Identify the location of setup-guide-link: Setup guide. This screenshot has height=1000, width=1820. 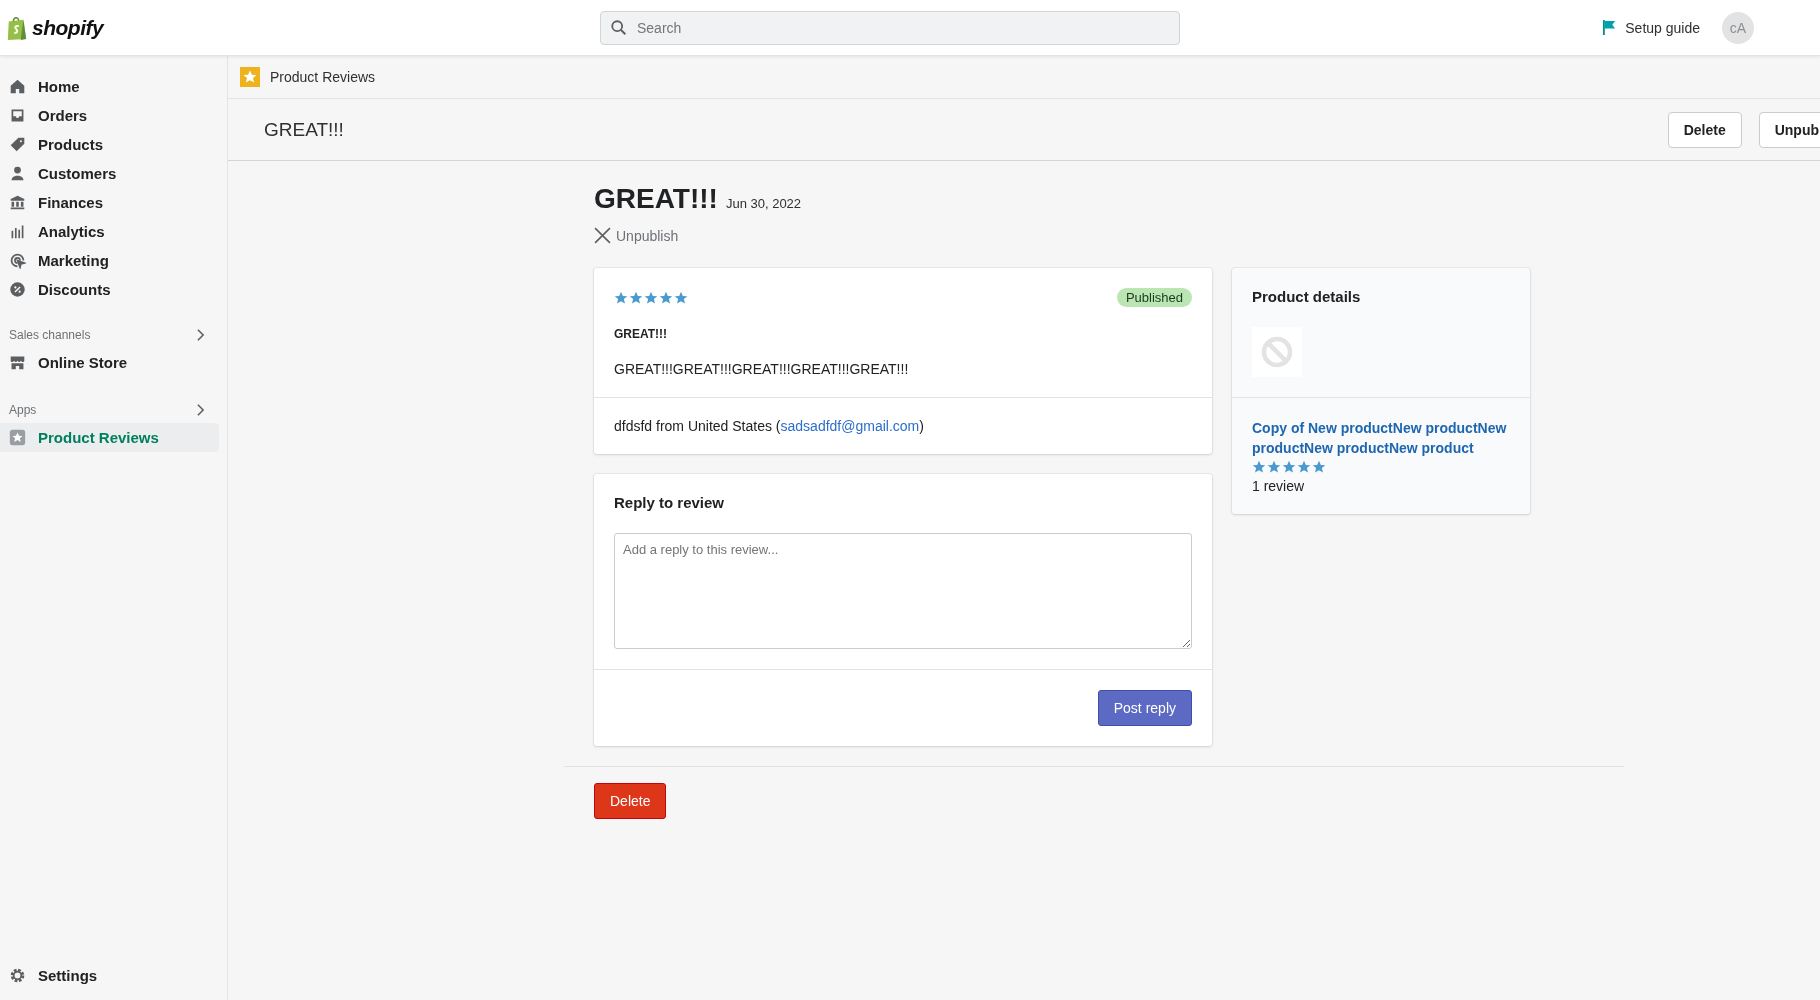
(1651, 27).